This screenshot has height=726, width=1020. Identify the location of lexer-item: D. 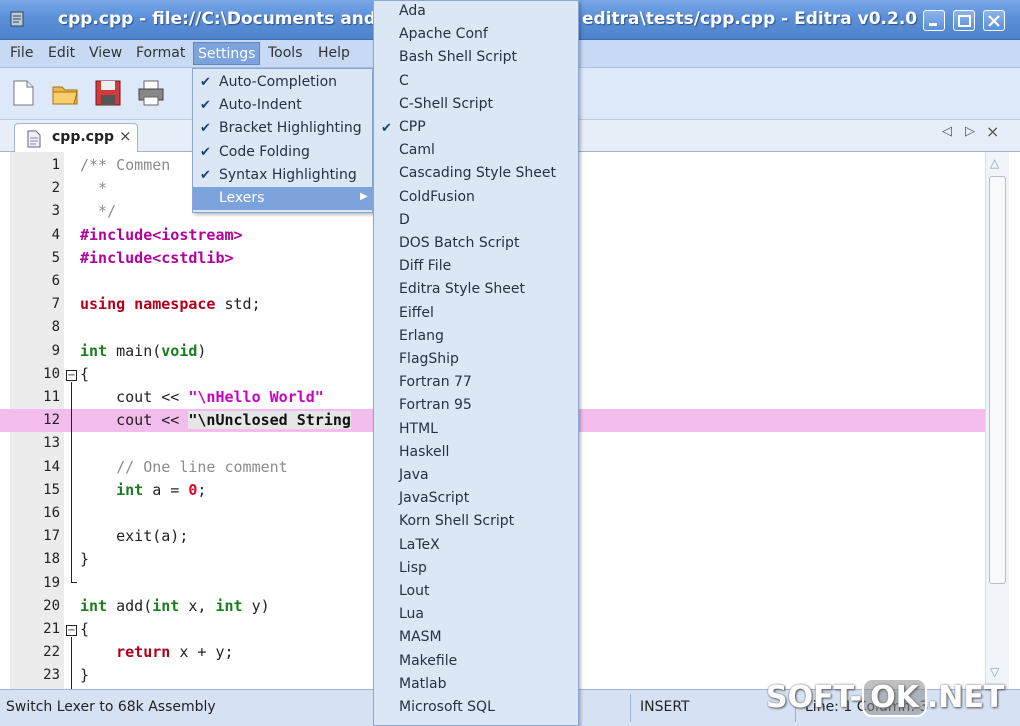
(476, 221).